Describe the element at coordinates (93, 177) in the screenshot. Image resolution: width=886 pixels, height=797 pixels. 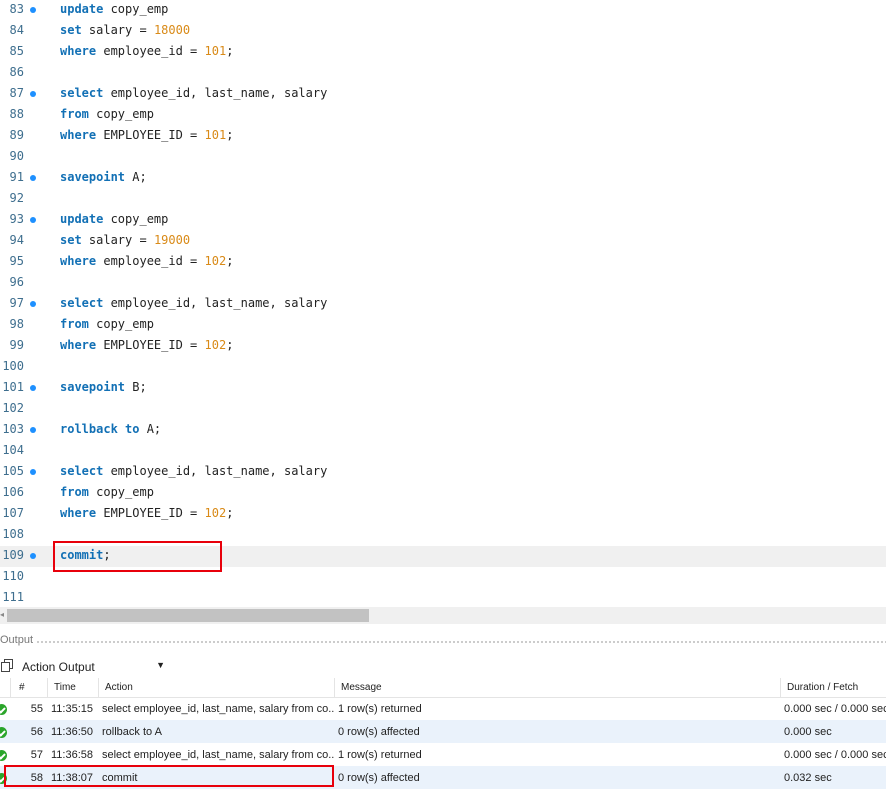
I see `sql-keyword: savepoint` at that location.